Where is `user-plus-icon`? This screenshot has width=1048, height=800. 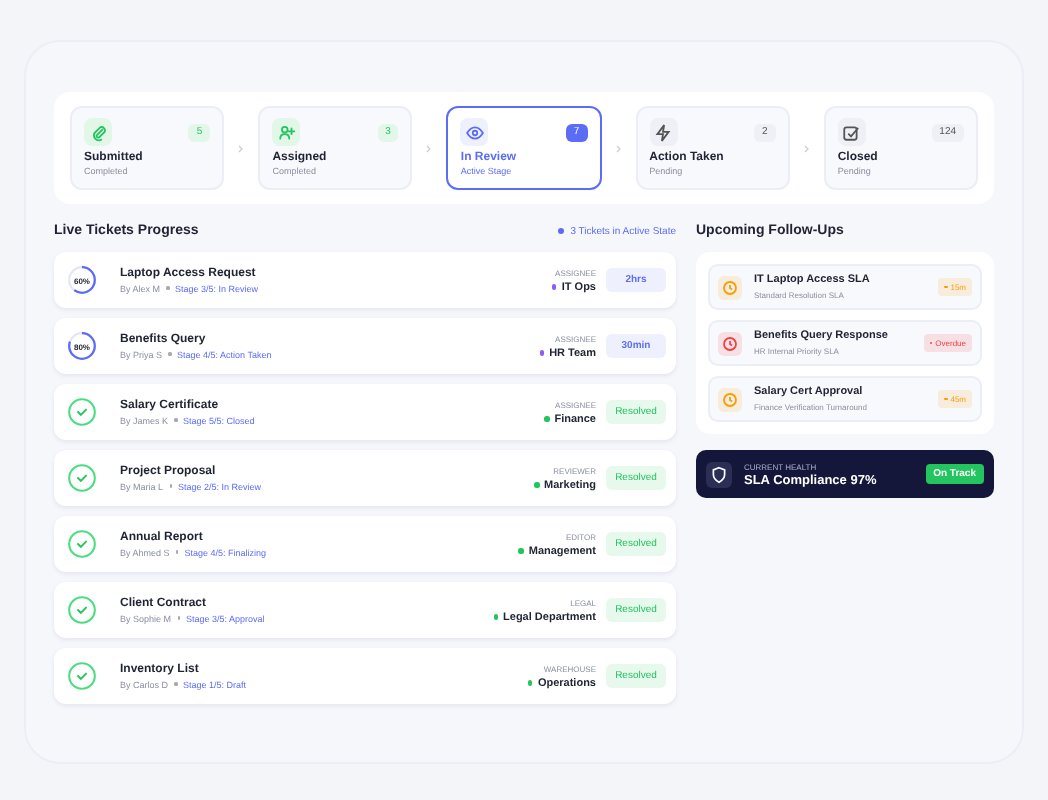 user-plus-icon is located at coordinates (286, 132).